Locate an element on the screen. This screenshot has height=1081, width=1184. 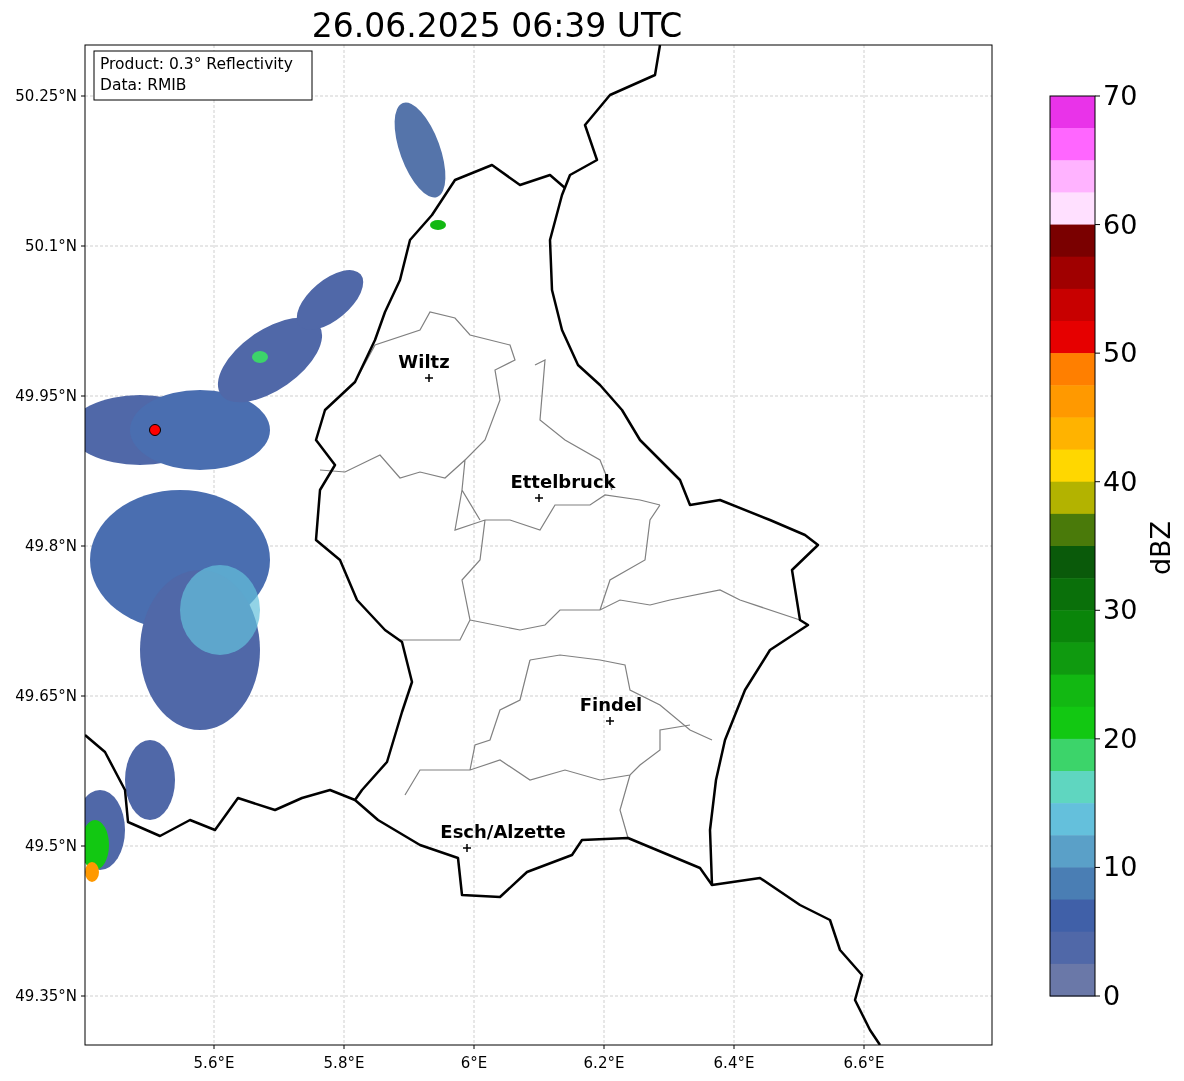
colorbar-tick-label: 30 is located at coordinates (1120, 610).